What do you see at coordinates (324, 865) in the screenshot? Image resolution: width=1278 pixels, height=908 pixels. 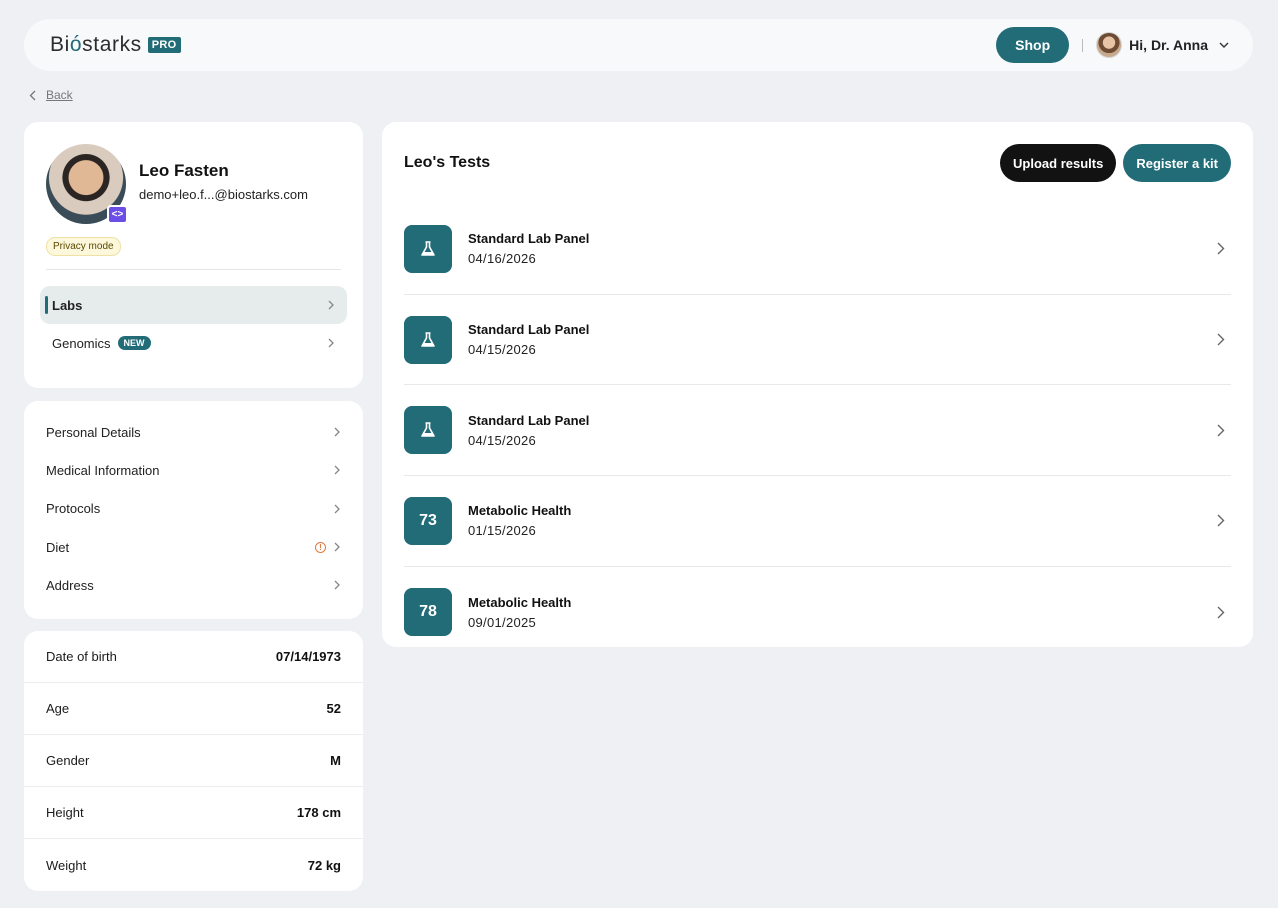 I see `info-value: 72 kg` at bounding box center [324, 865].